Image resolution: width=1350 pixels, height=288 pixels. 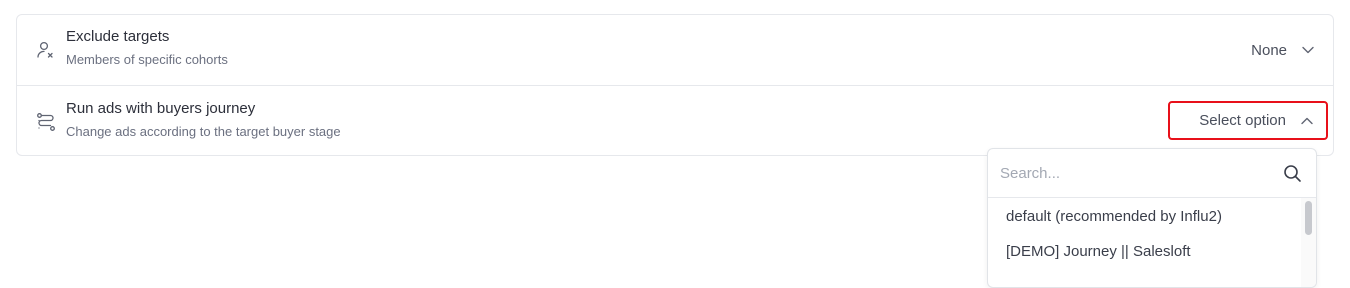 I want to click on dropdown-search, so click(x=1152, y=173).